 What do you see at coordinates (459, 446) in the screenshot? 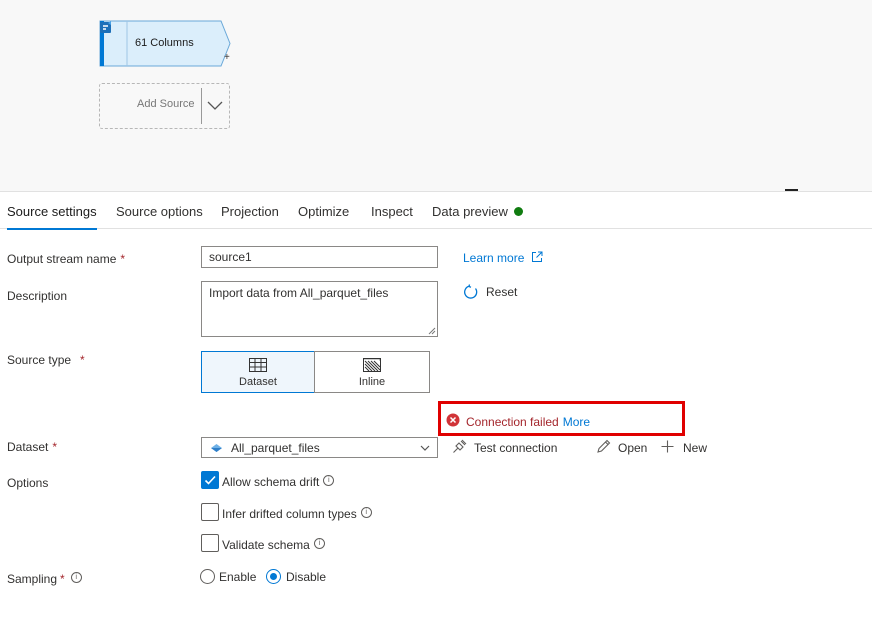
I see `plug-icon` at bounding box center [459, 446].